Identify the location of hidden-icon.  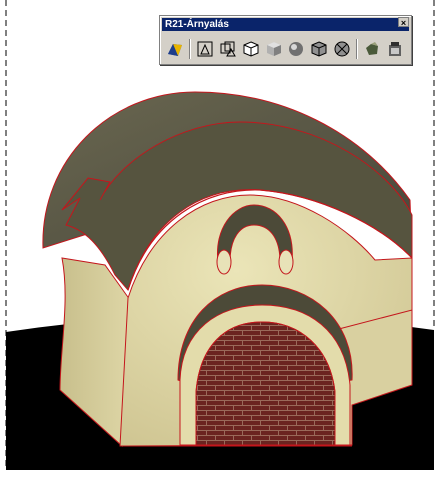
(251, 48).